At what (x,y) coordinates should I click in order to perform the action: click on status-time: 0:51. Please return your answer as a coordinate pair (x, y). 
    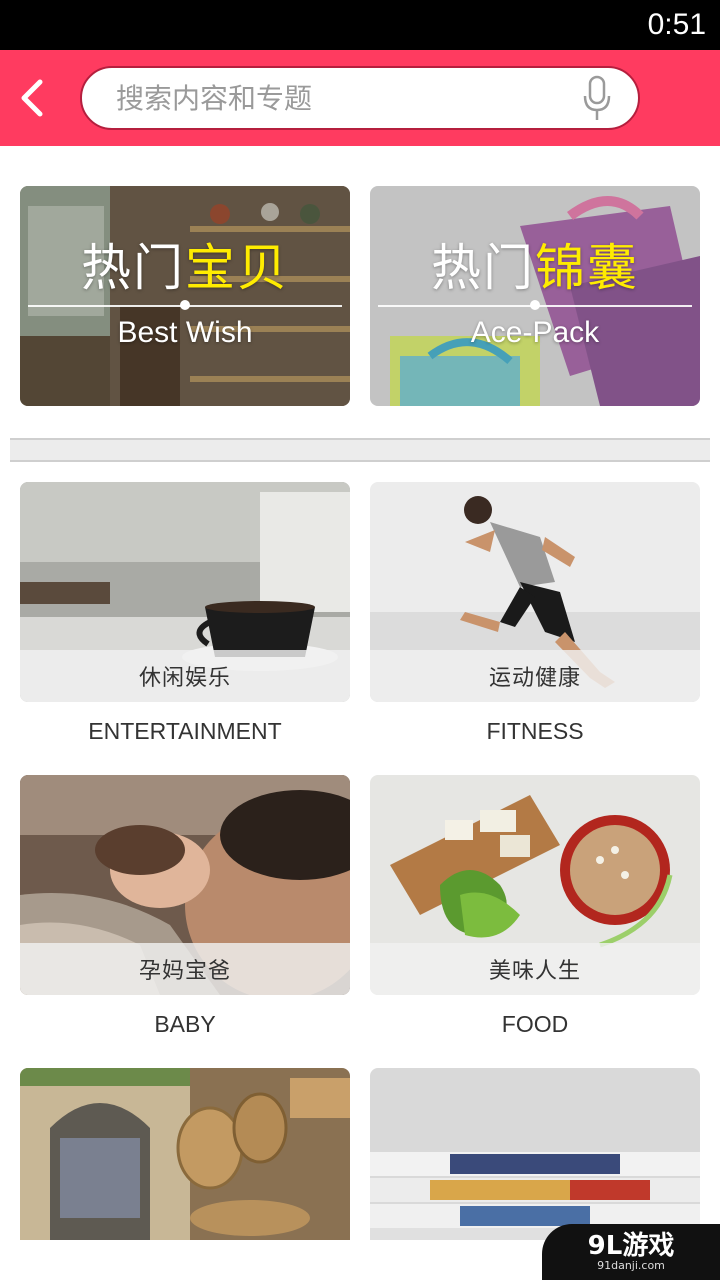
    Looking at the image, I should click on (676, 24).